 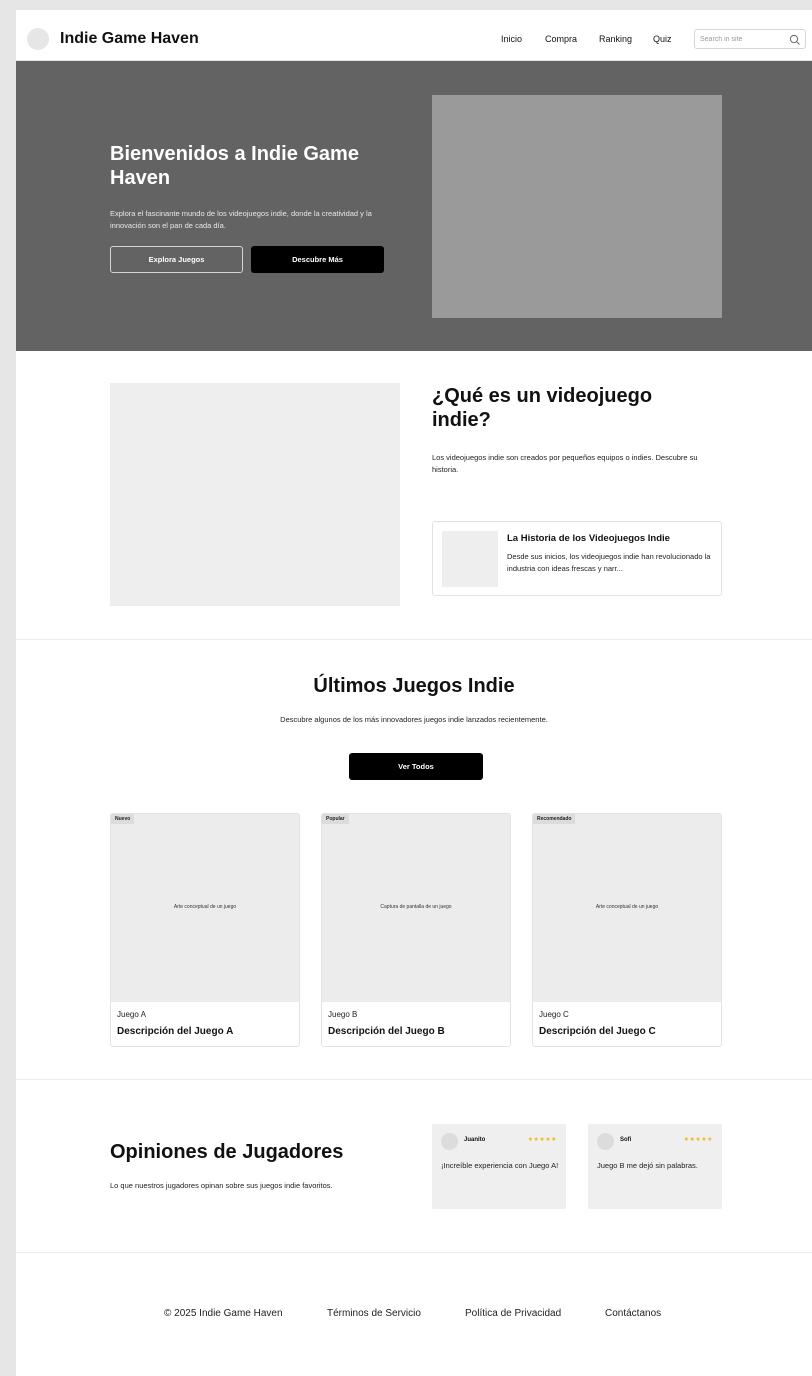 I want to click on reviewer-name: Juanito, so click(x=475, y=1140).